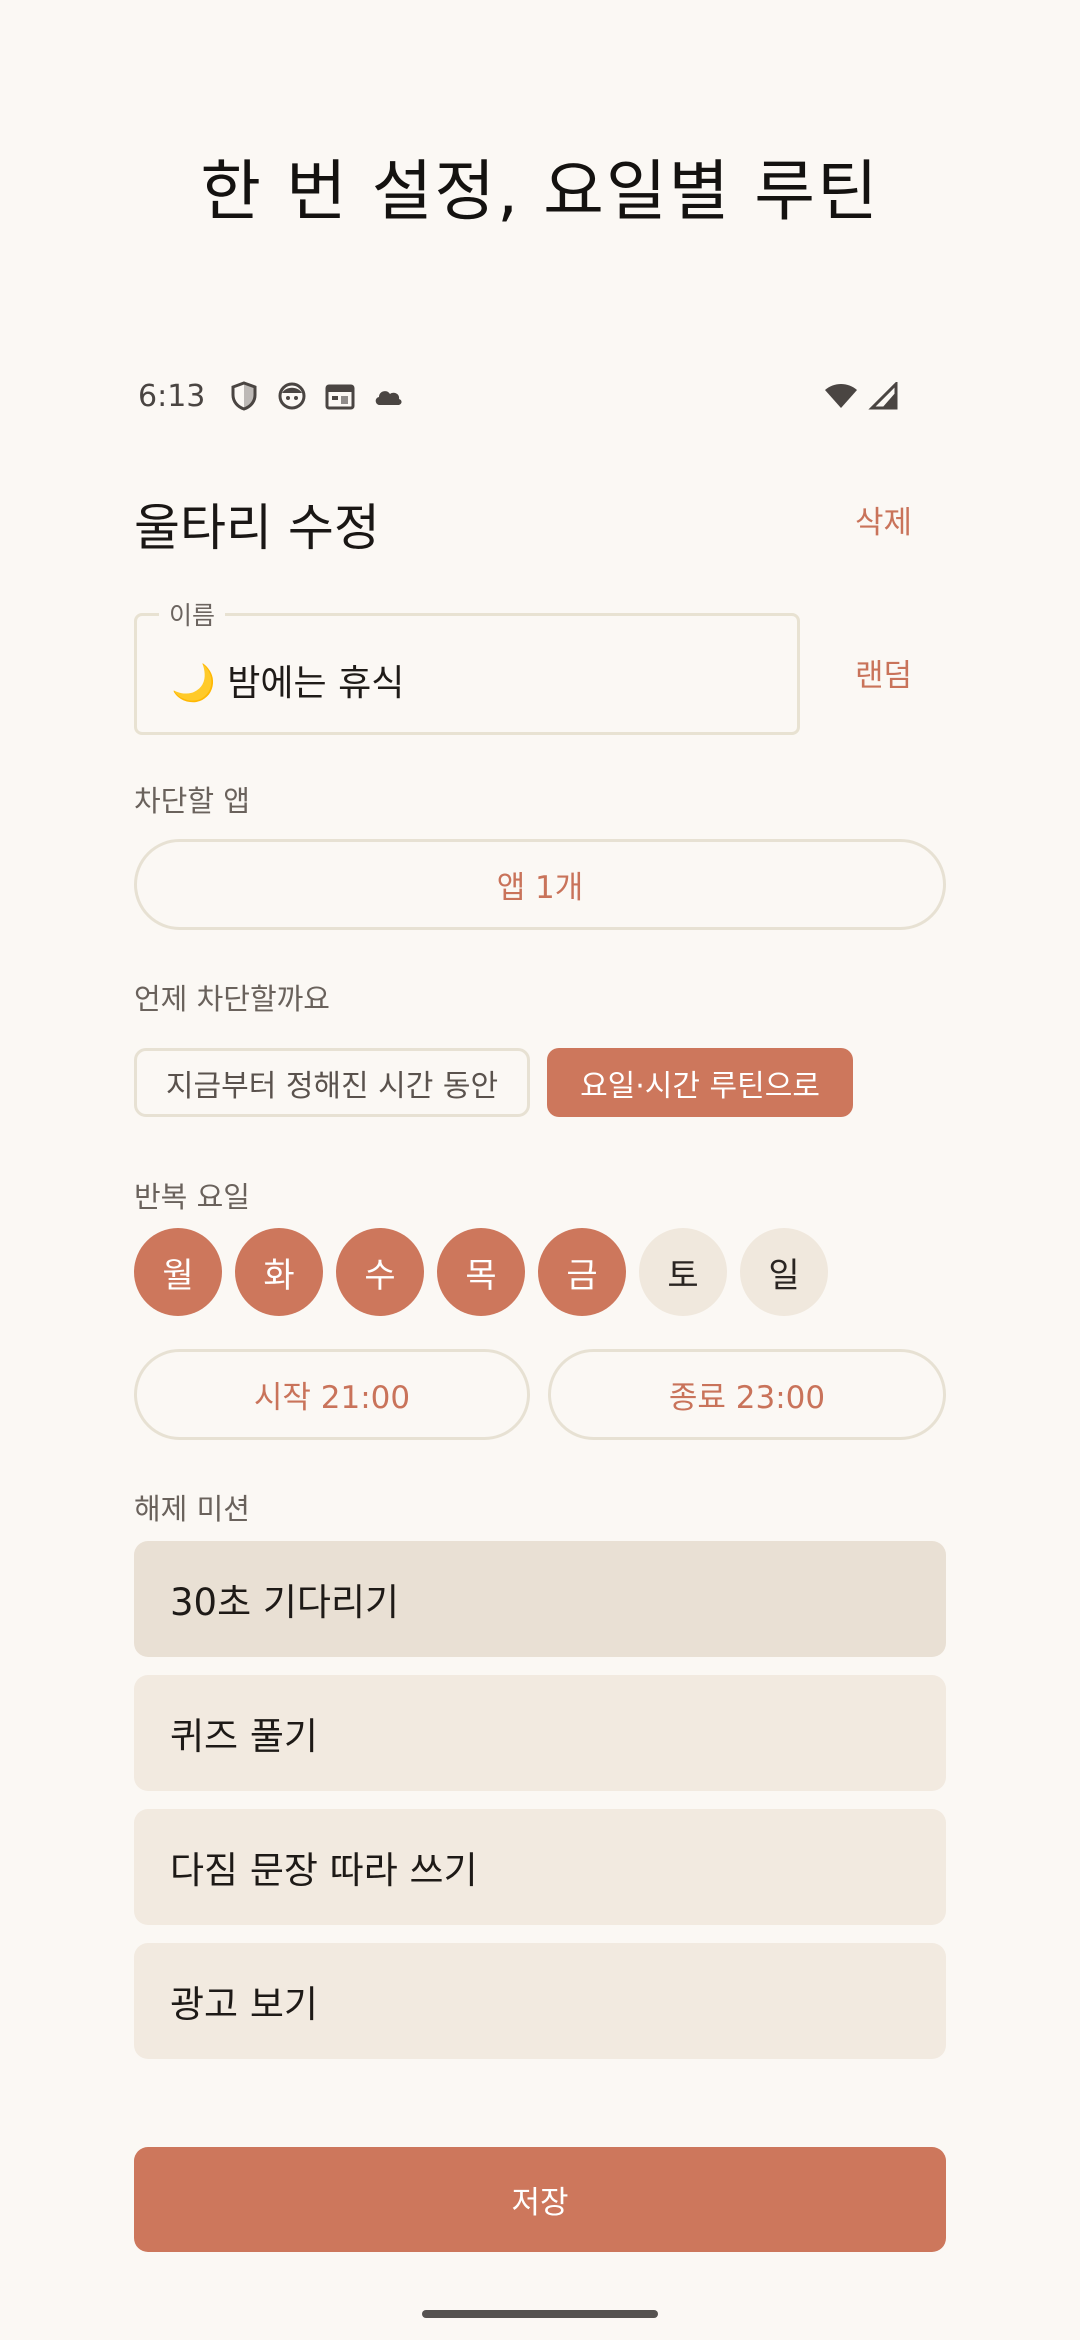 The width and height of the screenshot is (1080, 2340). What do you see at coordinates (279, 1272) in the screenshot?
I see `day-tue: 화` at bounding box center [279, 1272].